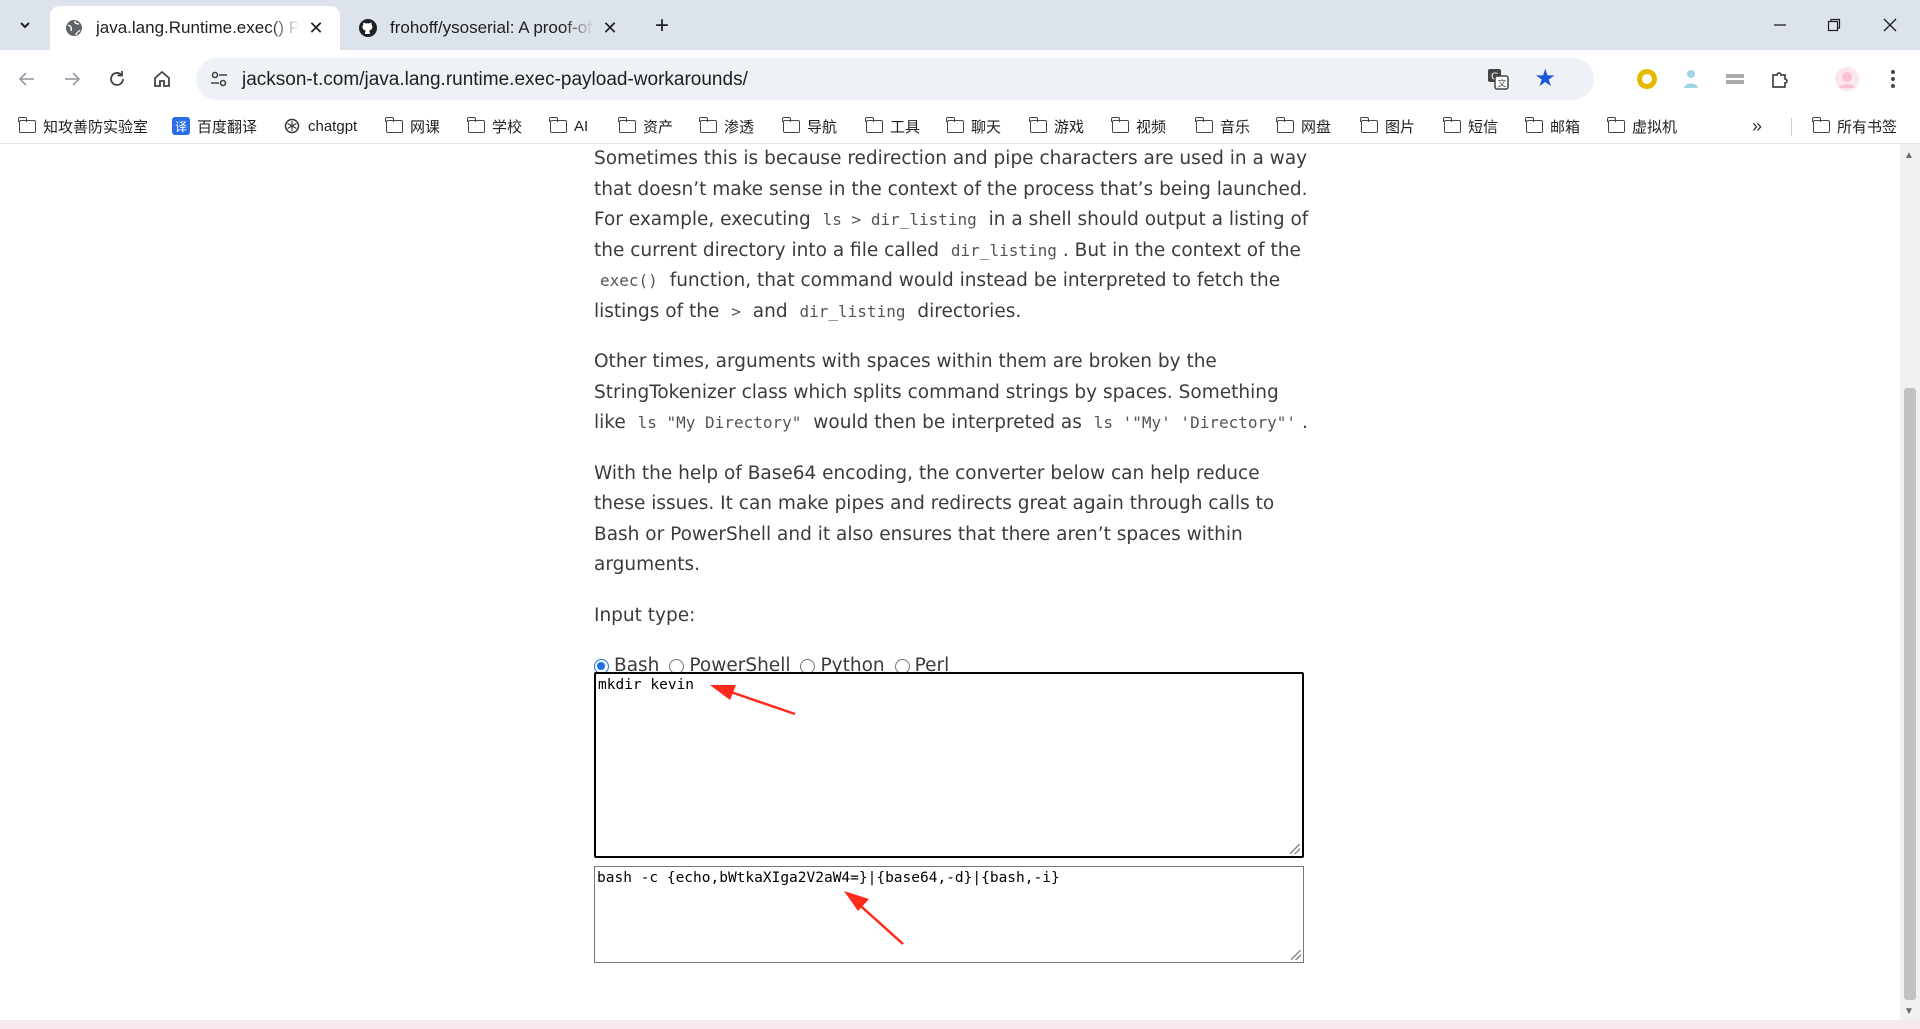 The width and height of the screenshot is (1920, 1029). What do you see at coordinates (662, 26) in the screenshot?
I see `new-tab-button: +` at bounding box center [662, 26].